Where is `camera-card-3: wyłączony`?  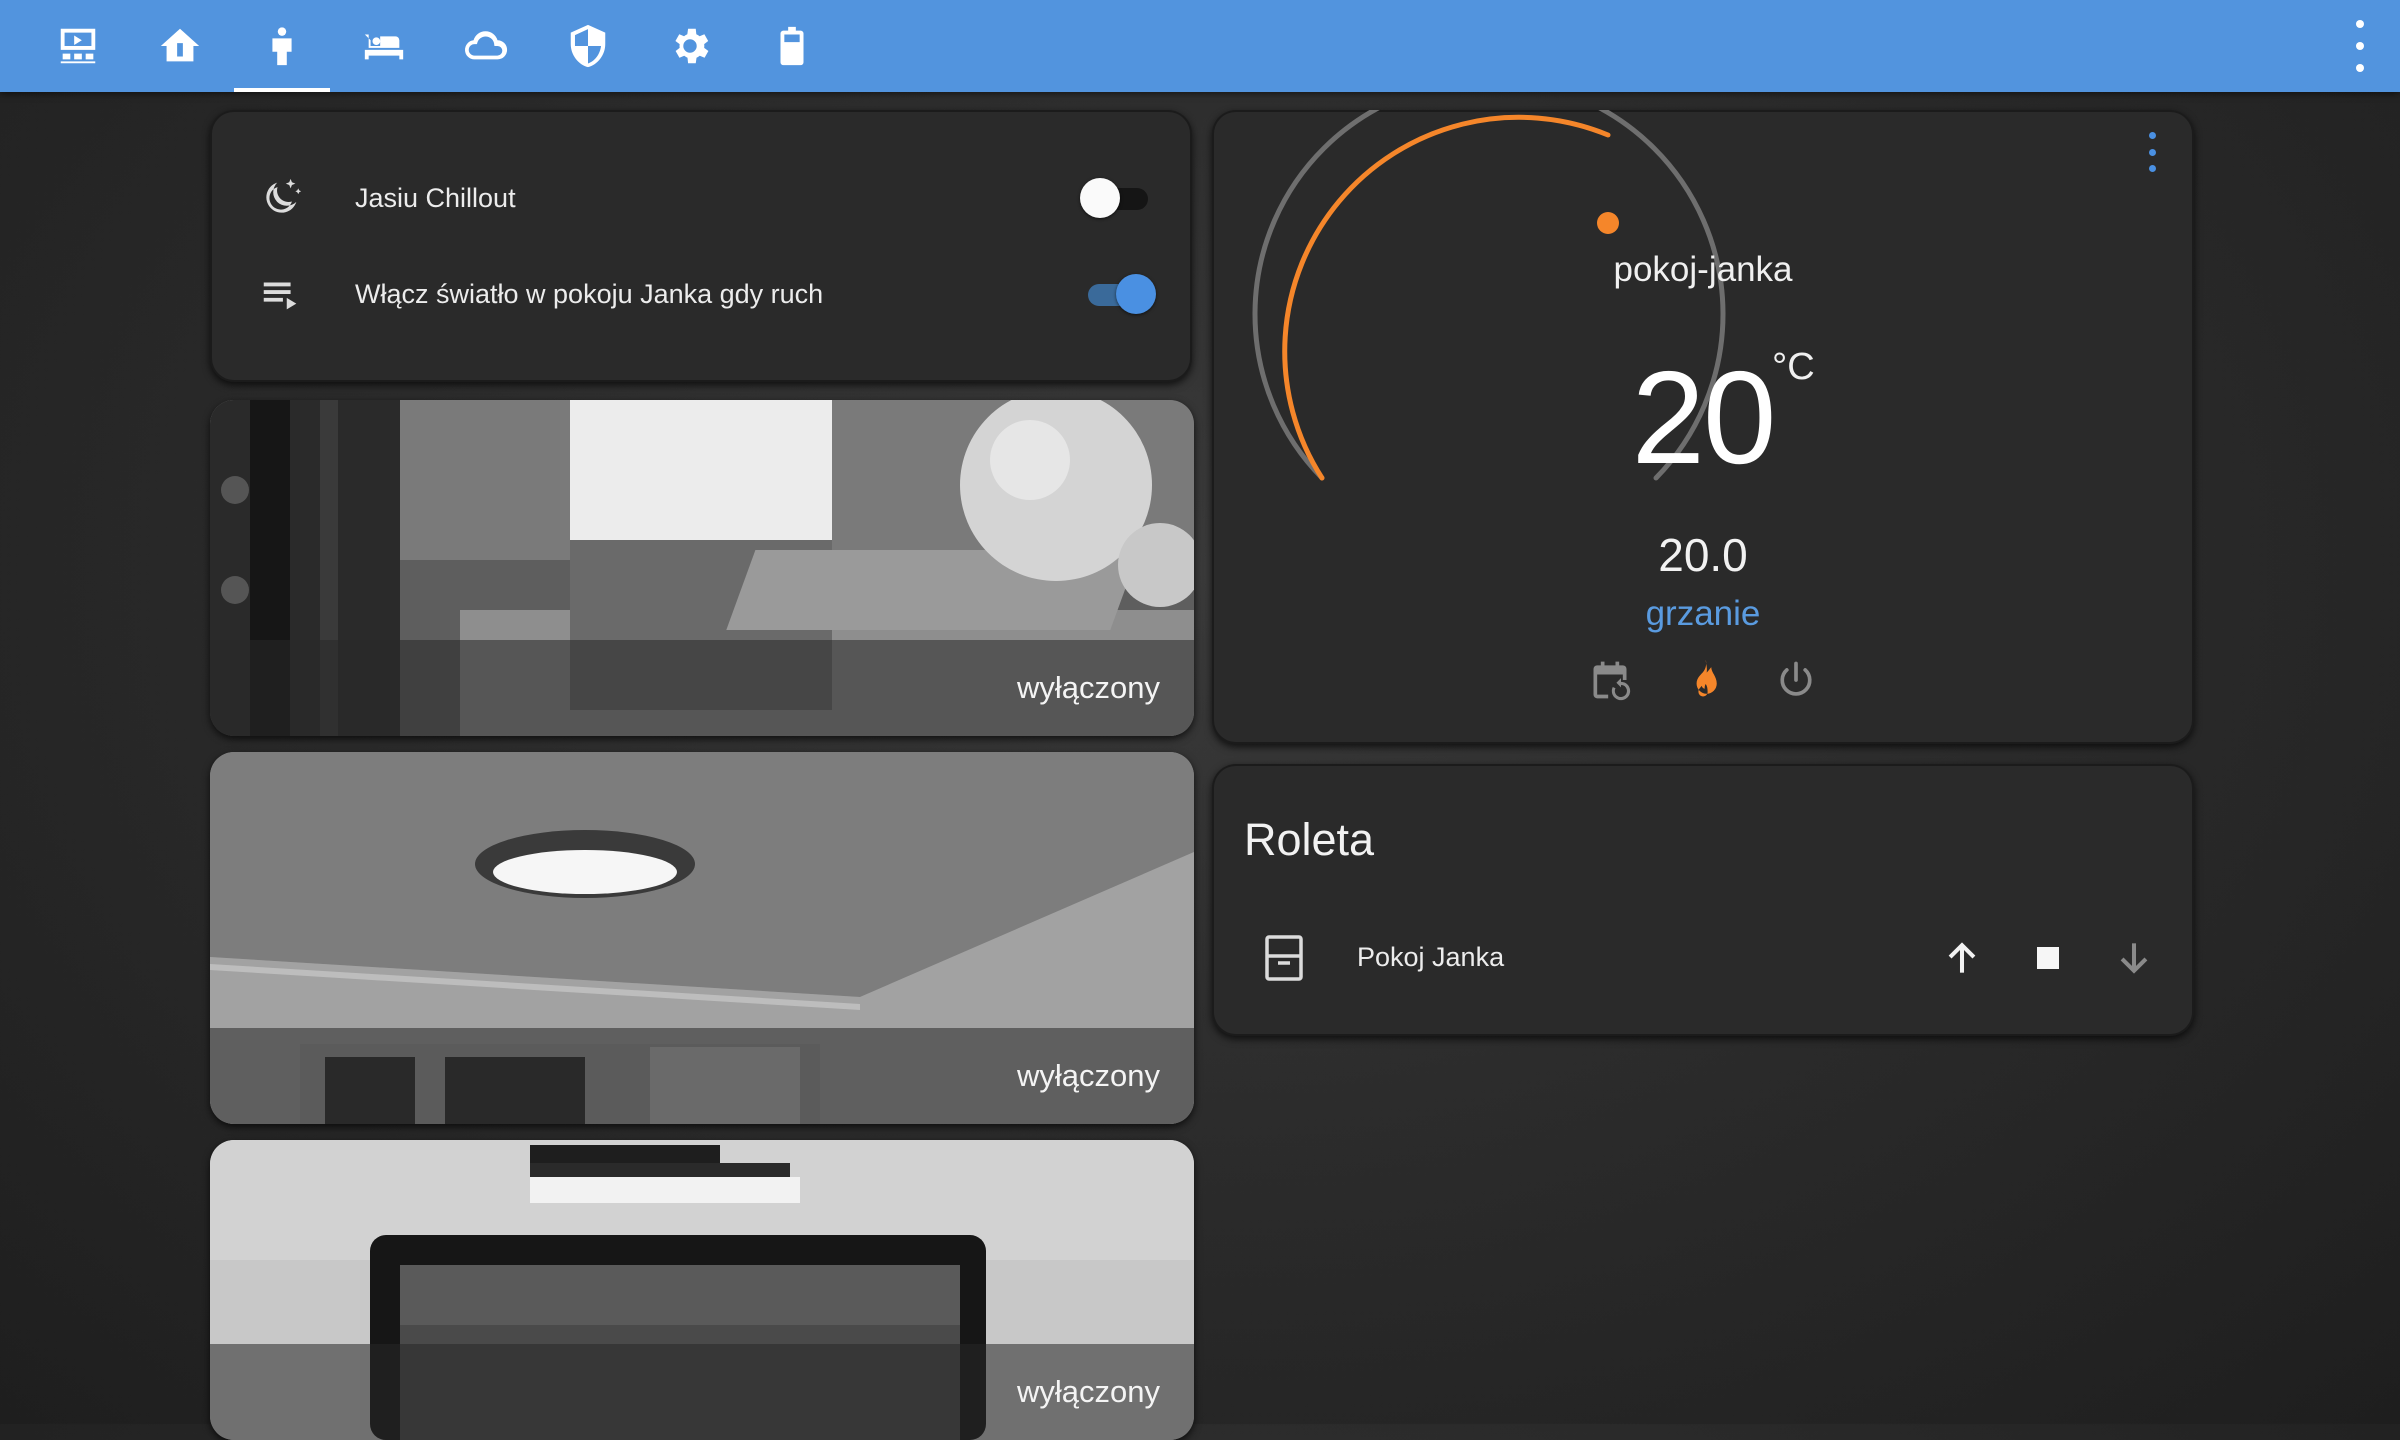 camera-card-3: wyłączony is located at coordinates (702, 1290).